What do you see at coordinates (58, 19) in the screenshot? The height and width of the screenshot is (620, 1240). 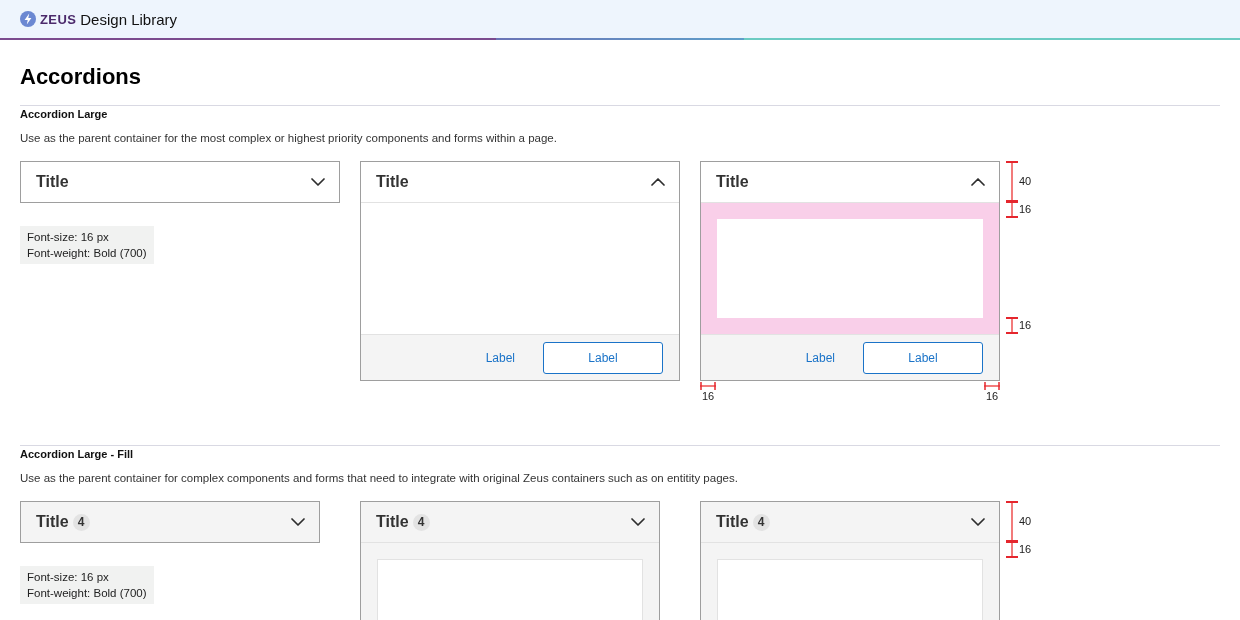 I see `brand-name: ZEUS` at bounding box center [58, 19].